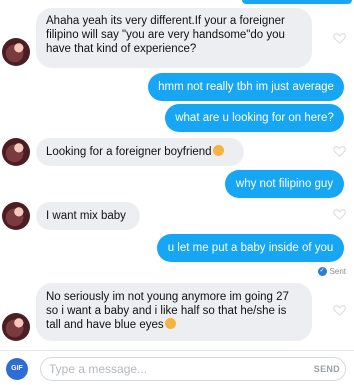 This screenshot has height=385, width=354. What do you see at coordinates (327, 369) in the screenshot?
I see `send-button: SEND` at bounding box center [327, 369].